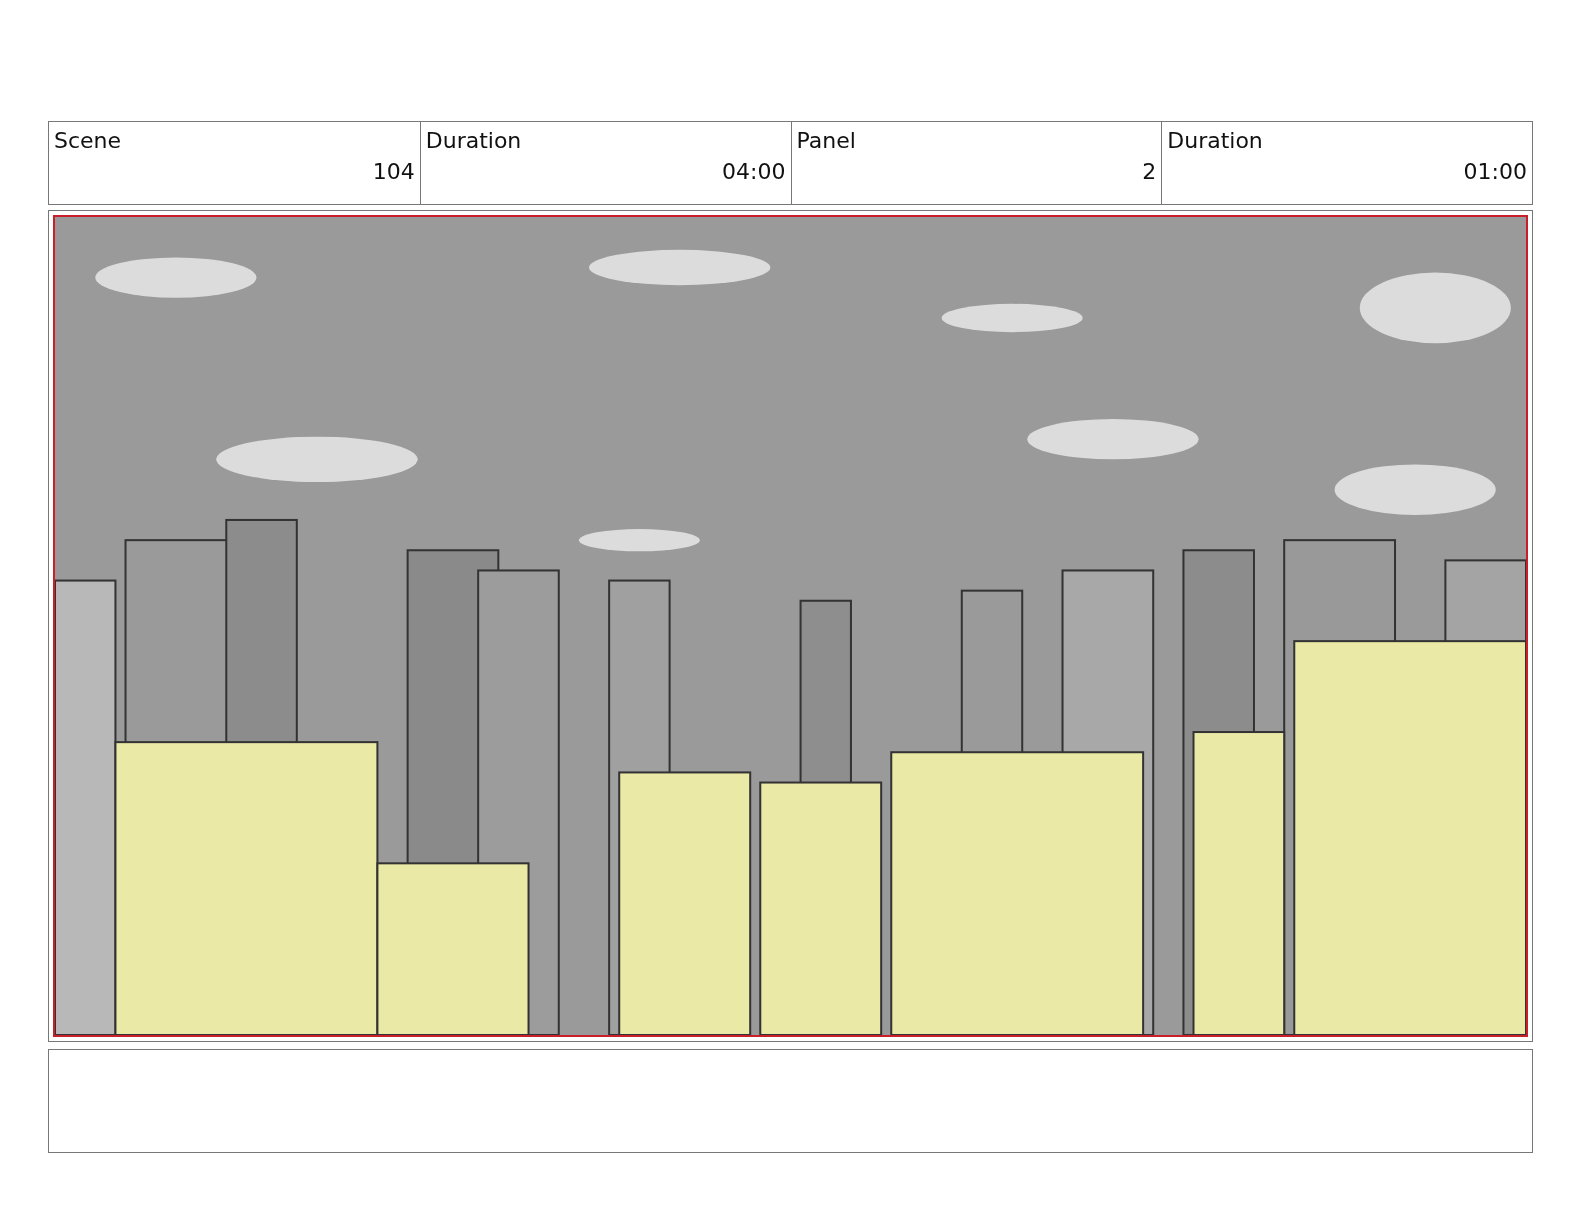 This screenshot has height=1224, width=1584. I want to click on field-label: Scene, so click(88, 140).